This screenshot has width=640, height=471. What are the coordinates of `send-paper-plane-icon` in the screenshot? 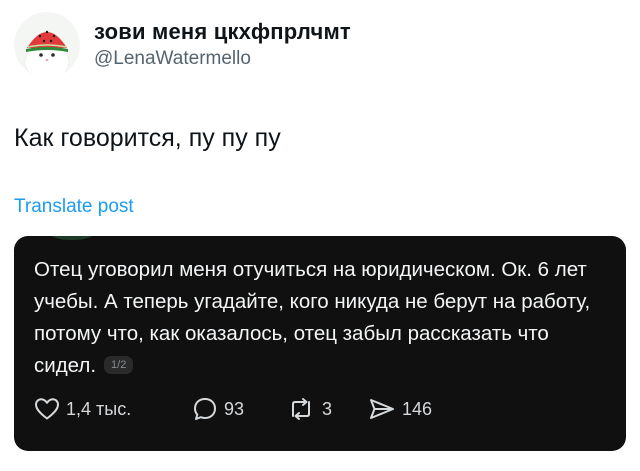 It's located at (382, 409).